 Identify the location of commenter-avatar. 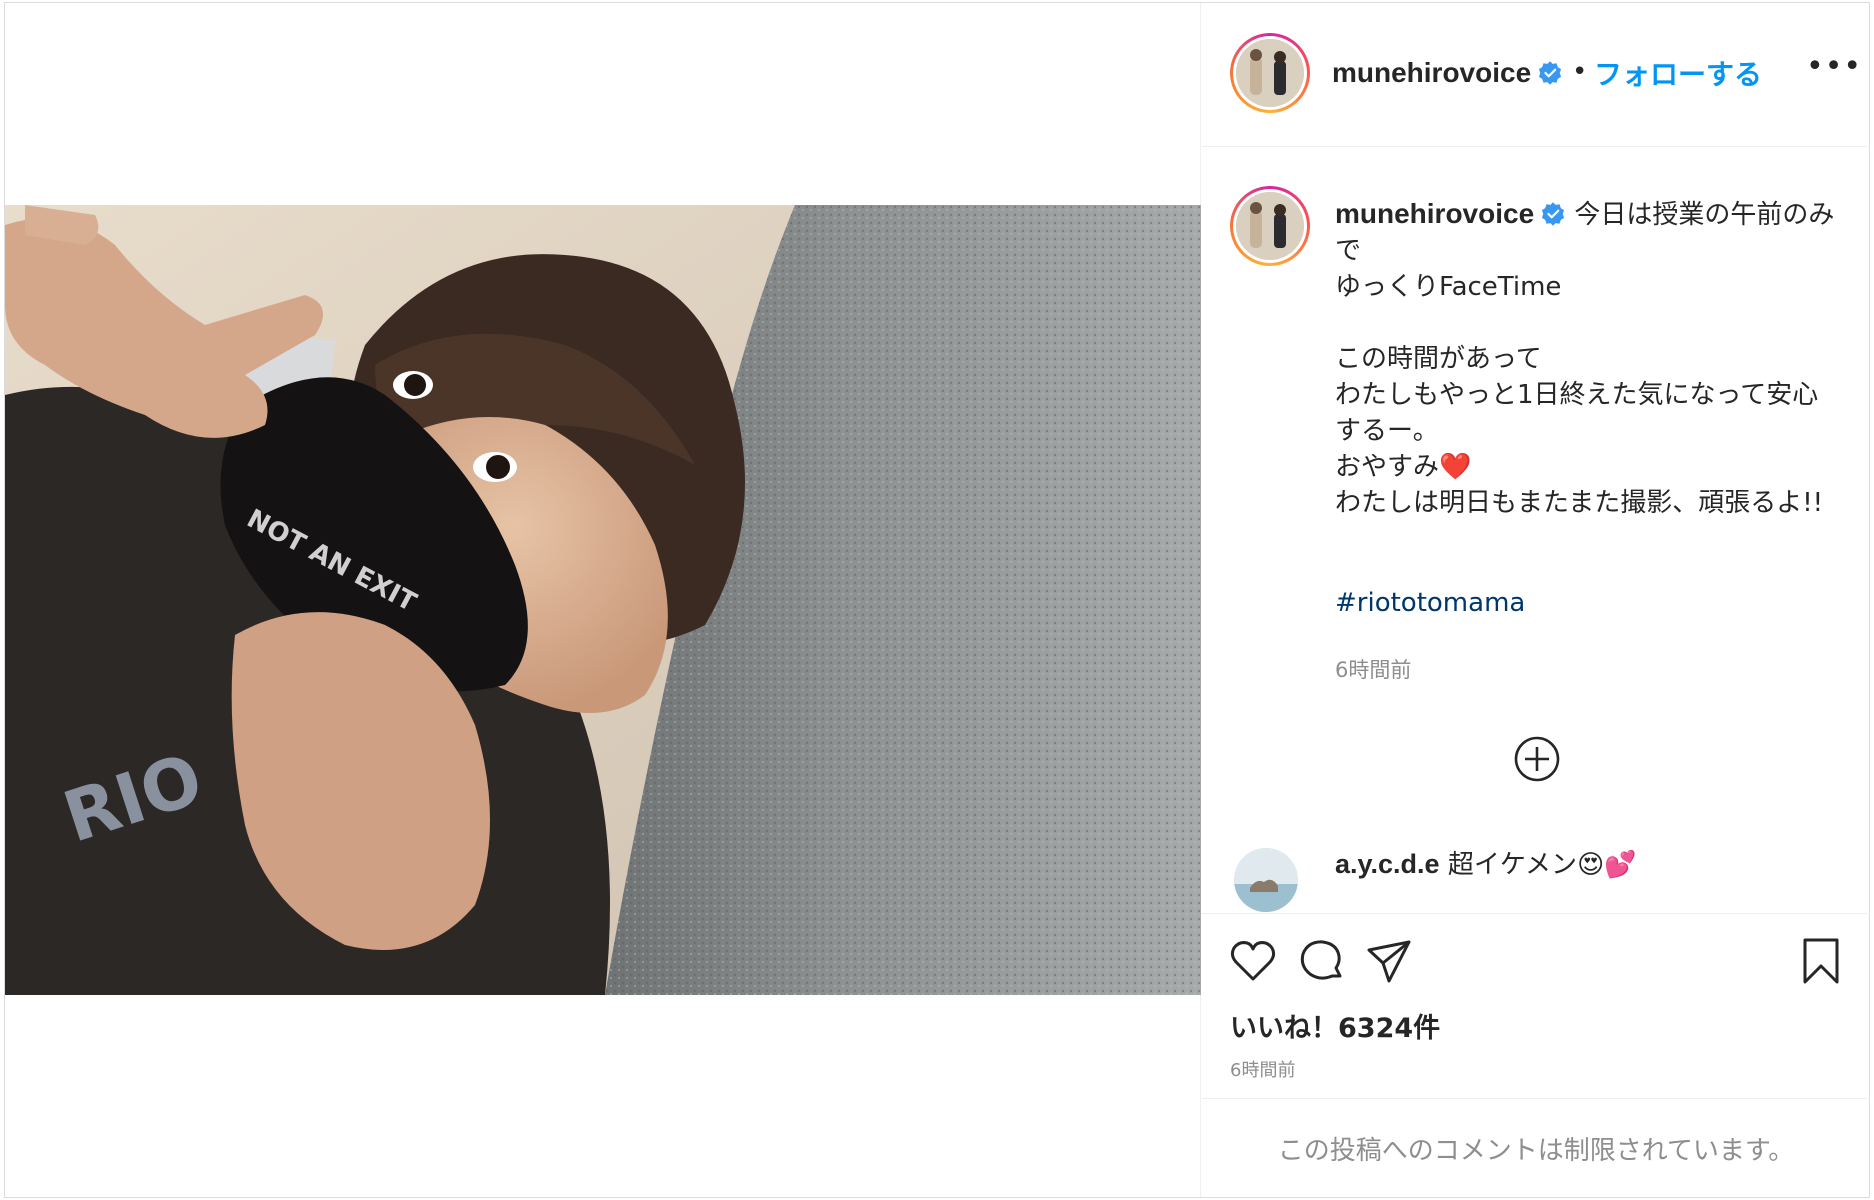
(1266, 880).